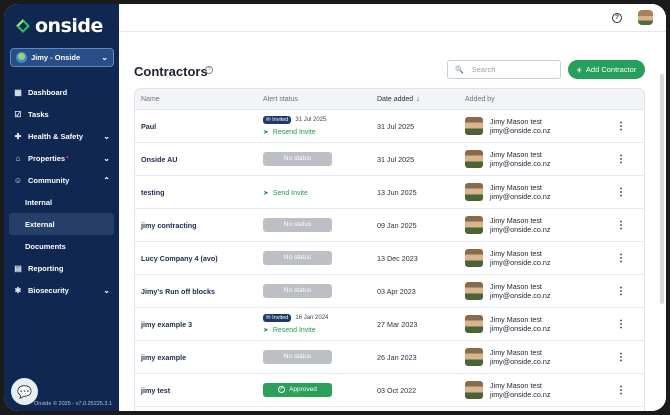 The height and width of the screenshot is (415, 670). I want to click on contractor-name: Jimy's Run off blocks, so click(197, 291).